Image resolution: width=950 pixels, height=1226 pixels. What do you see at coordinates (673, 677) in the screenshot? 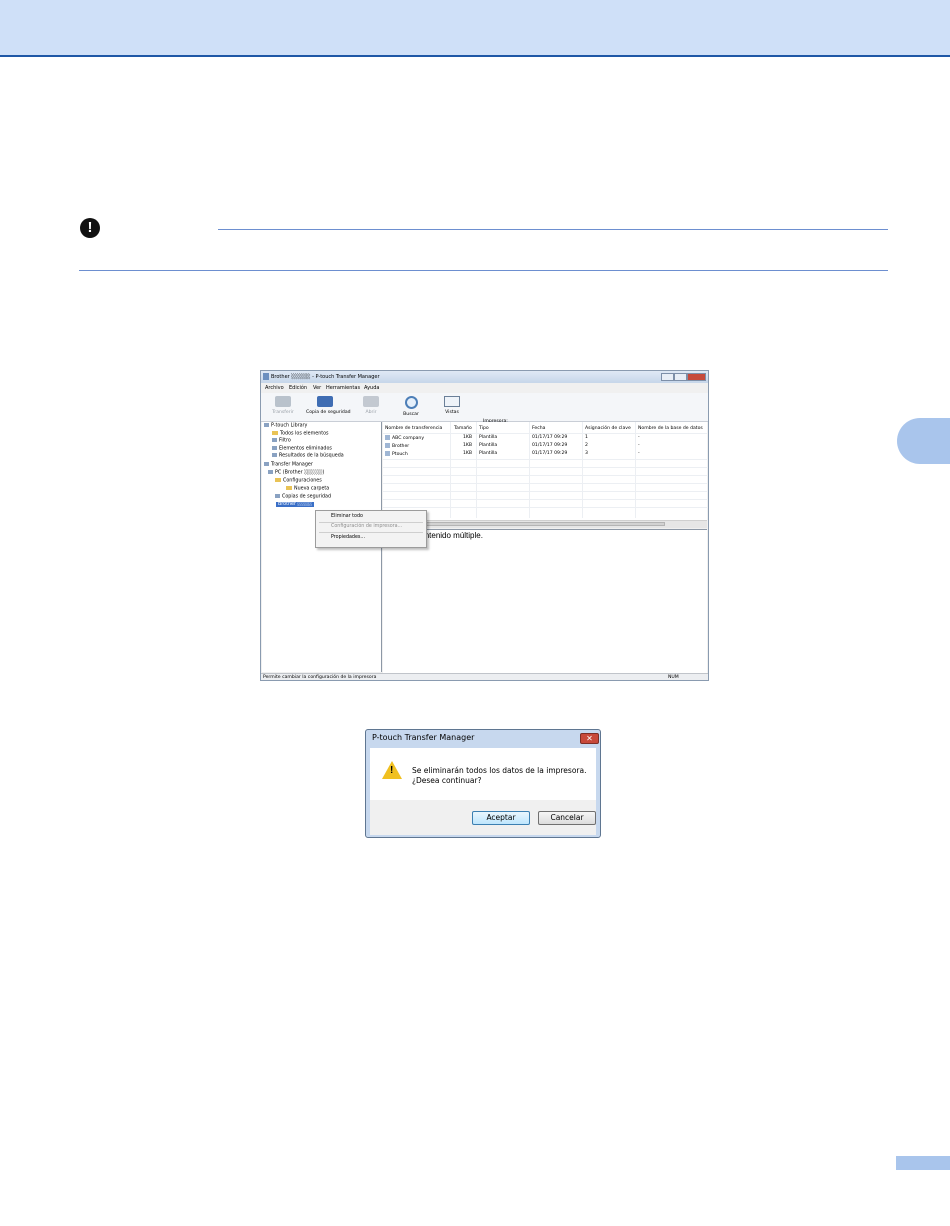
I see `status-num: NUM` at bounding box center [673, 677].